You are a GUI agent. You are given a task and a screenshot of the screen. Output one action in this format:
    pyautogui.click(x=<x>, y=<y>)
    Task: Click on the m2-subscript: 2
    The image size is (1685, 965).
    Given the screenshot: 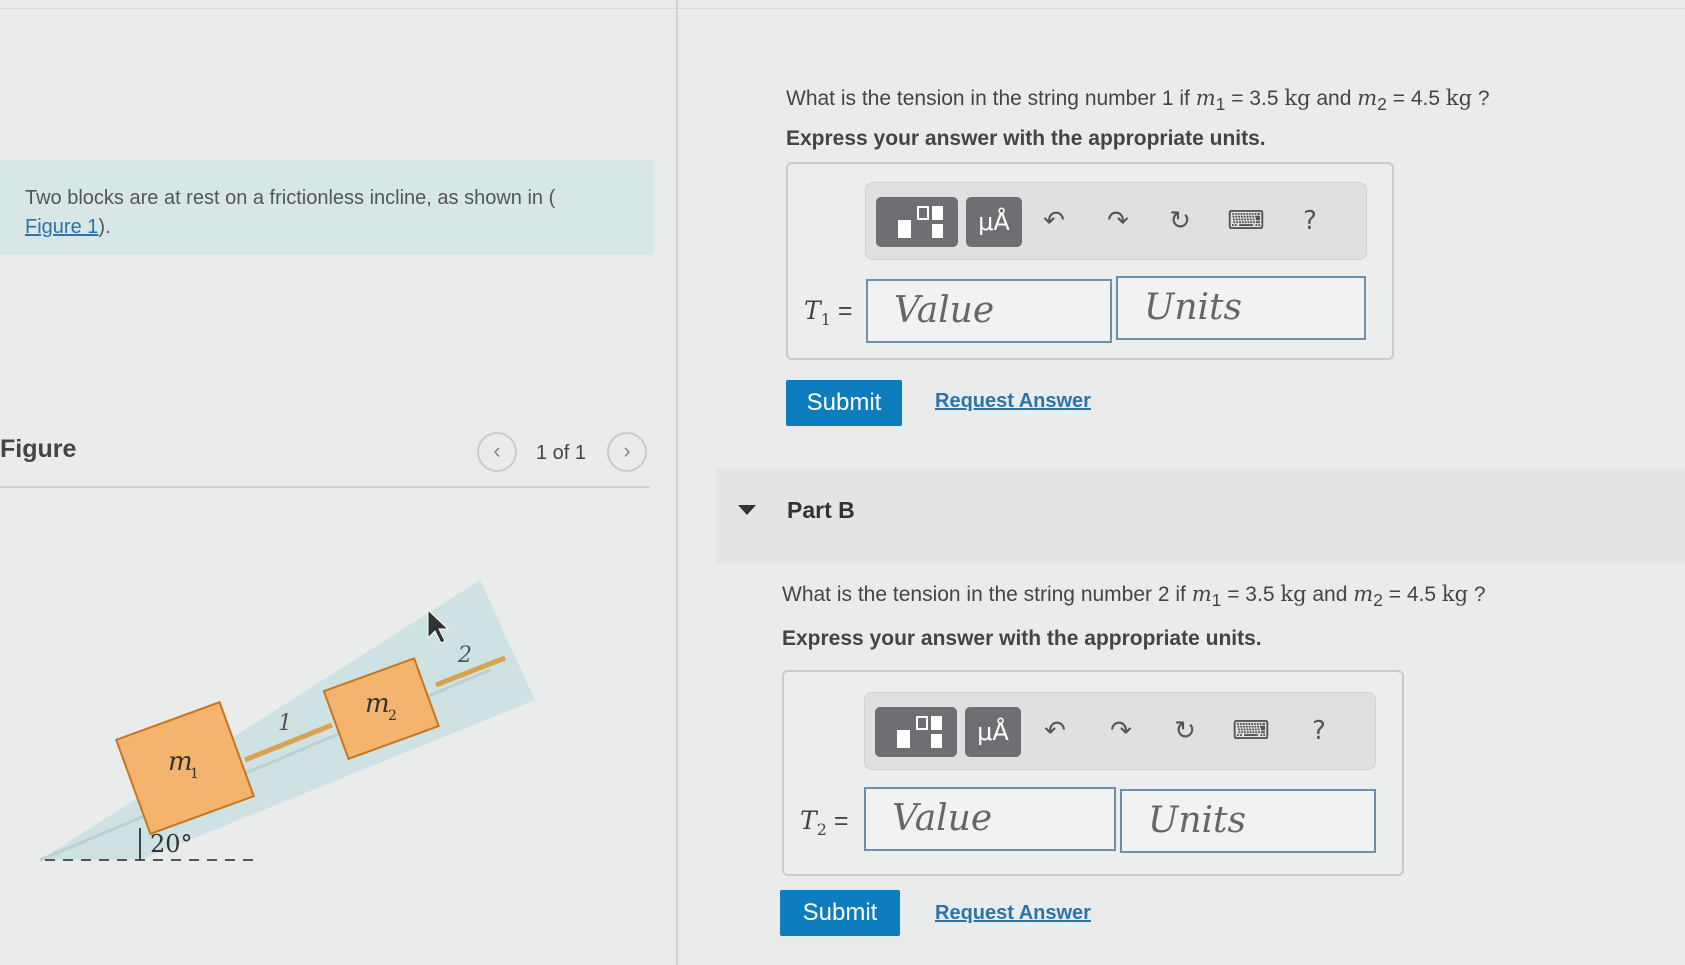 What is the action you would take?
    pyautogui.click(x=1382, y=104)
    